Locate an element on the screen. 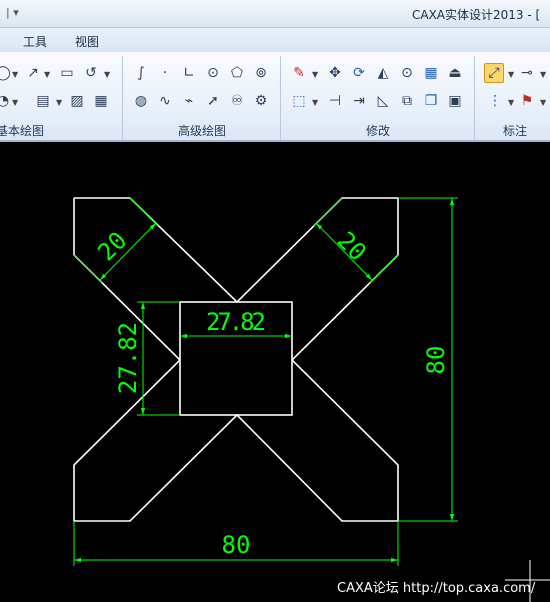  dimension-left-arm: 20 is located at coordinates (112, 246).